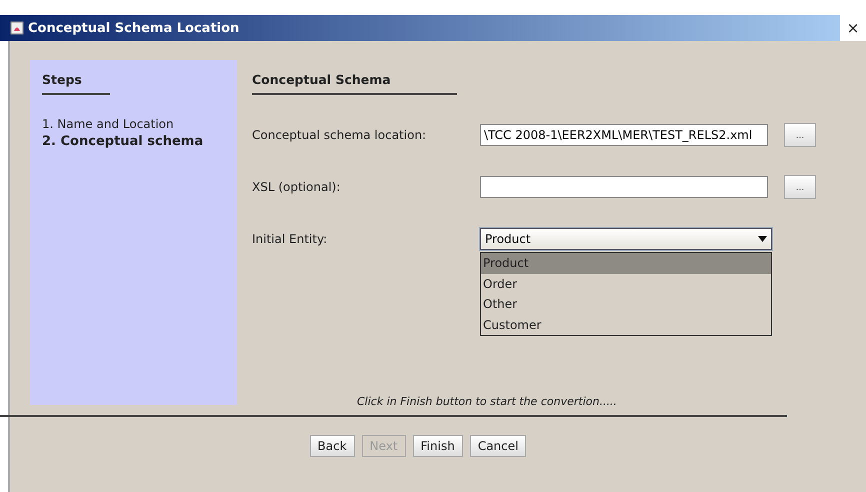 This screenshot has width=866, height=492. What do you see at coordinates (354, 83) in the screenshot?
I see `section-heading: Conceptual Schema` at bounding box center [354, 83].